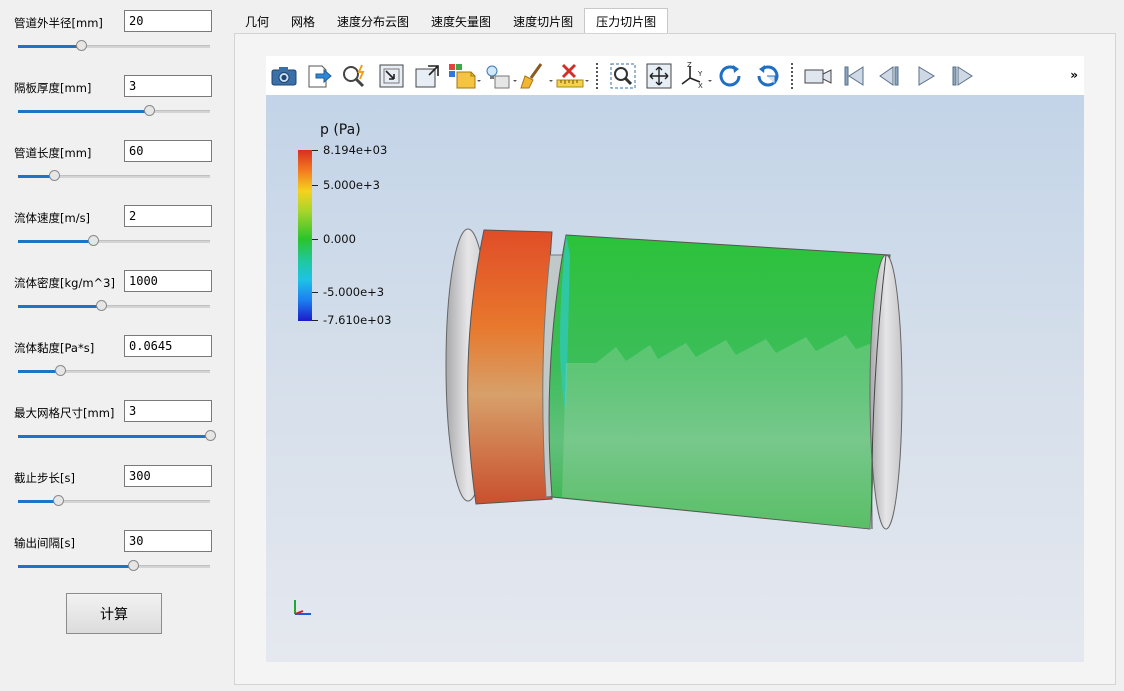  I want to click on pipe-length-input, so click(168, 151).